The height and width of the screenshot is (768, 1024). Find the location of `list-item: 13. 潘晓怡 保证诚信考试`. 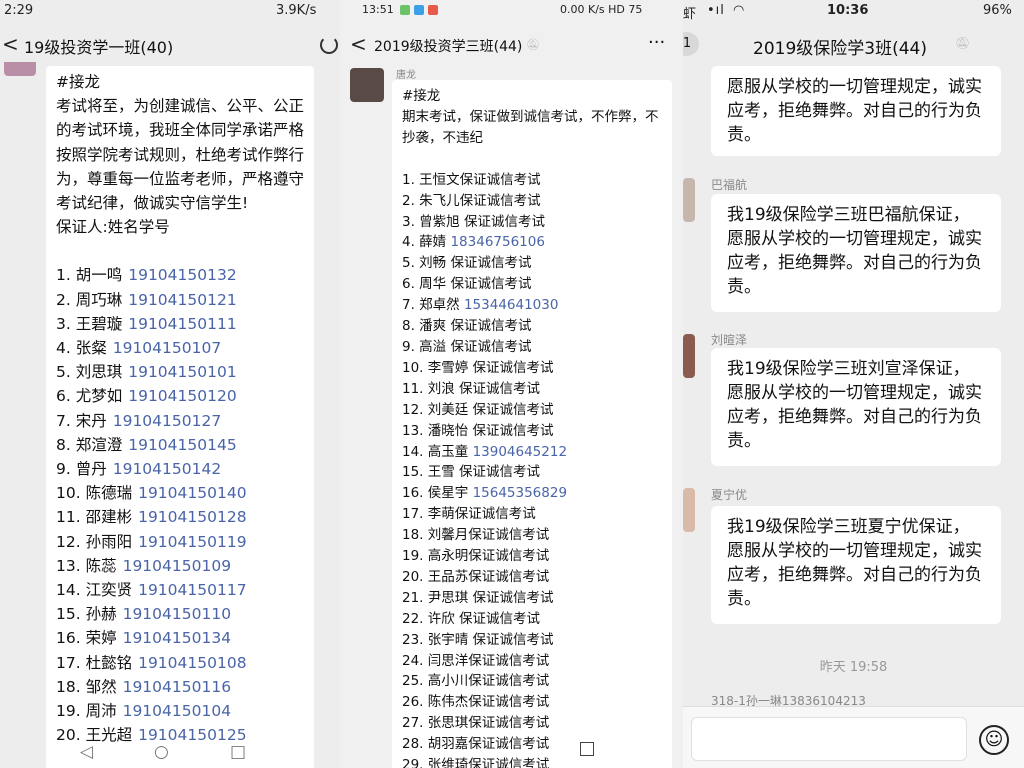

list-item: 13. 潘晓怡 保证诚信考试 is located at coordinates (532, 431).